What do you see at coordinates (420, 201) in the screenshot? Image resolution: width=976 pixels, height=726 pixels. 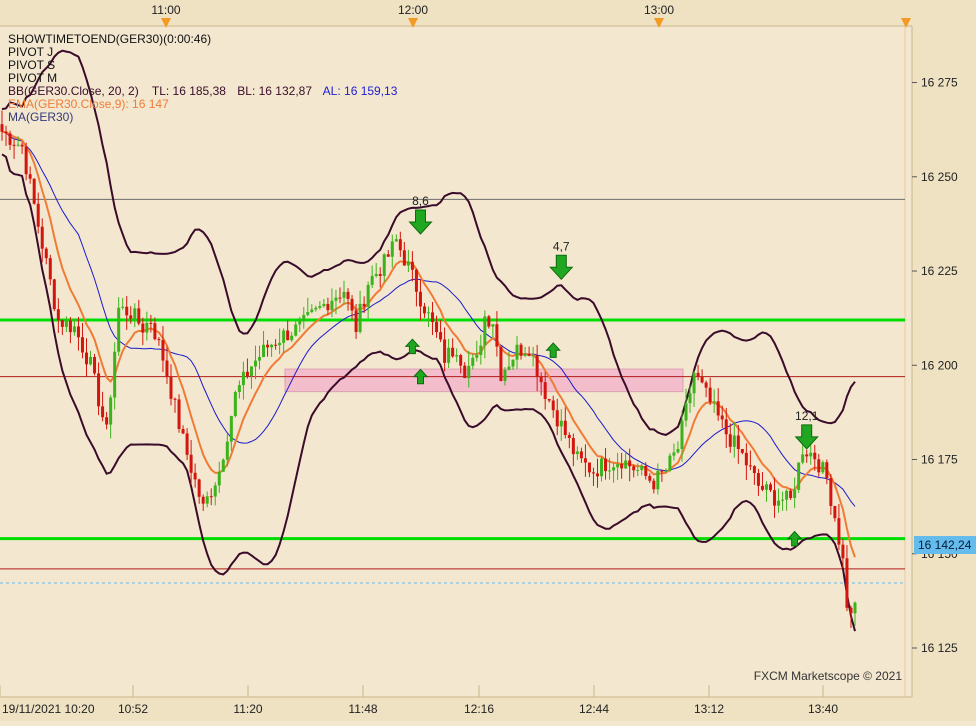 I see `arrow-label: 8,6` at bounding box center [420, 201].